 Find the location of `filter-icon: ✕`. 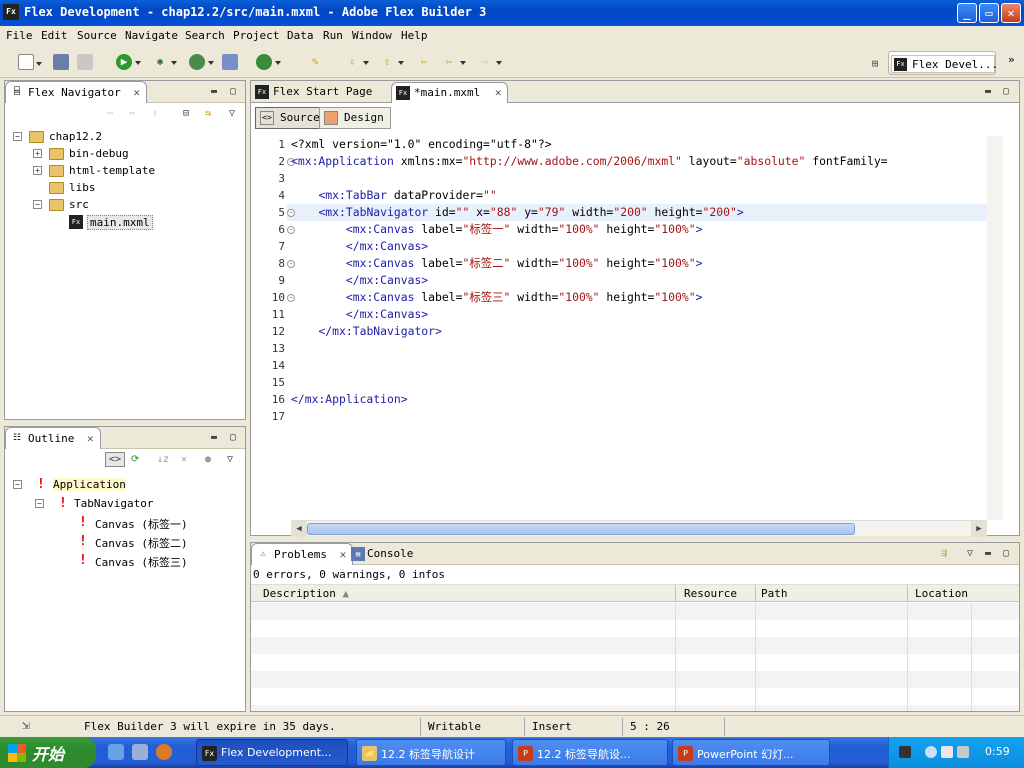

filter-icon: ✕ is located at coordinates (184, 459).